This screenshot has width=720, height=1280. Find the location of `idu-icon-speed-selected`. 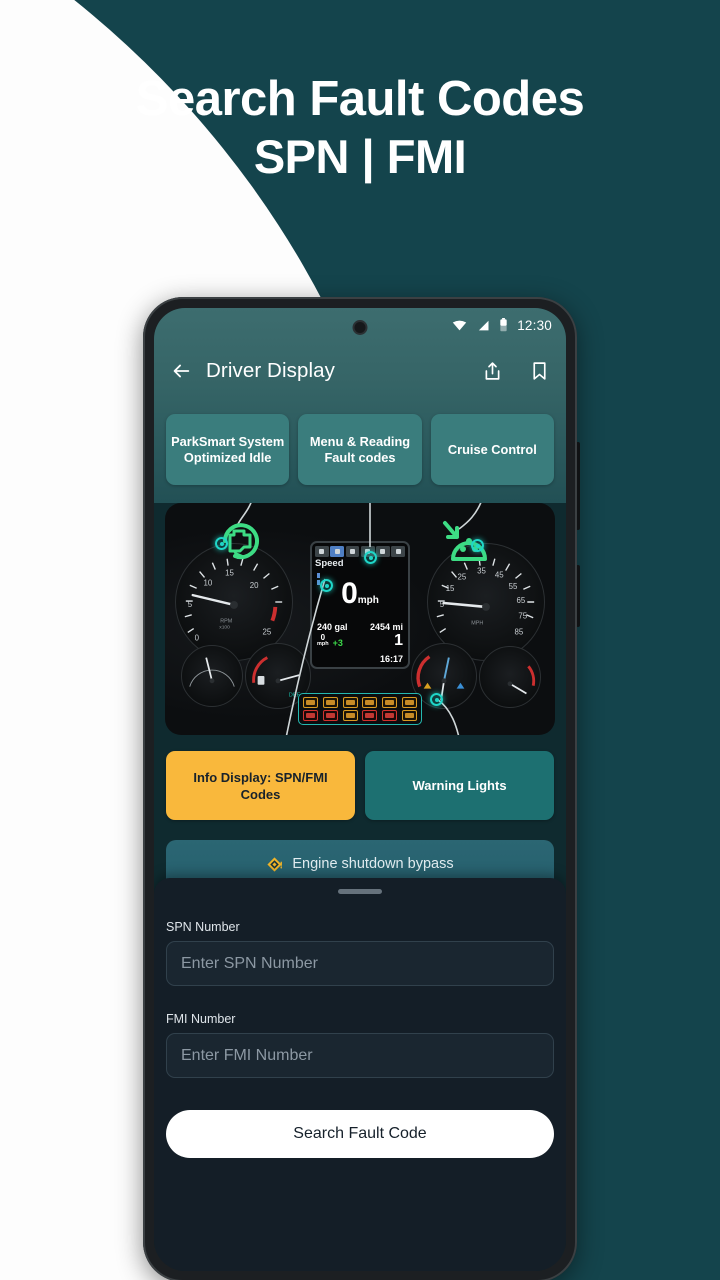

idu-icon-speed-selected is located at coordinates (337, 551).